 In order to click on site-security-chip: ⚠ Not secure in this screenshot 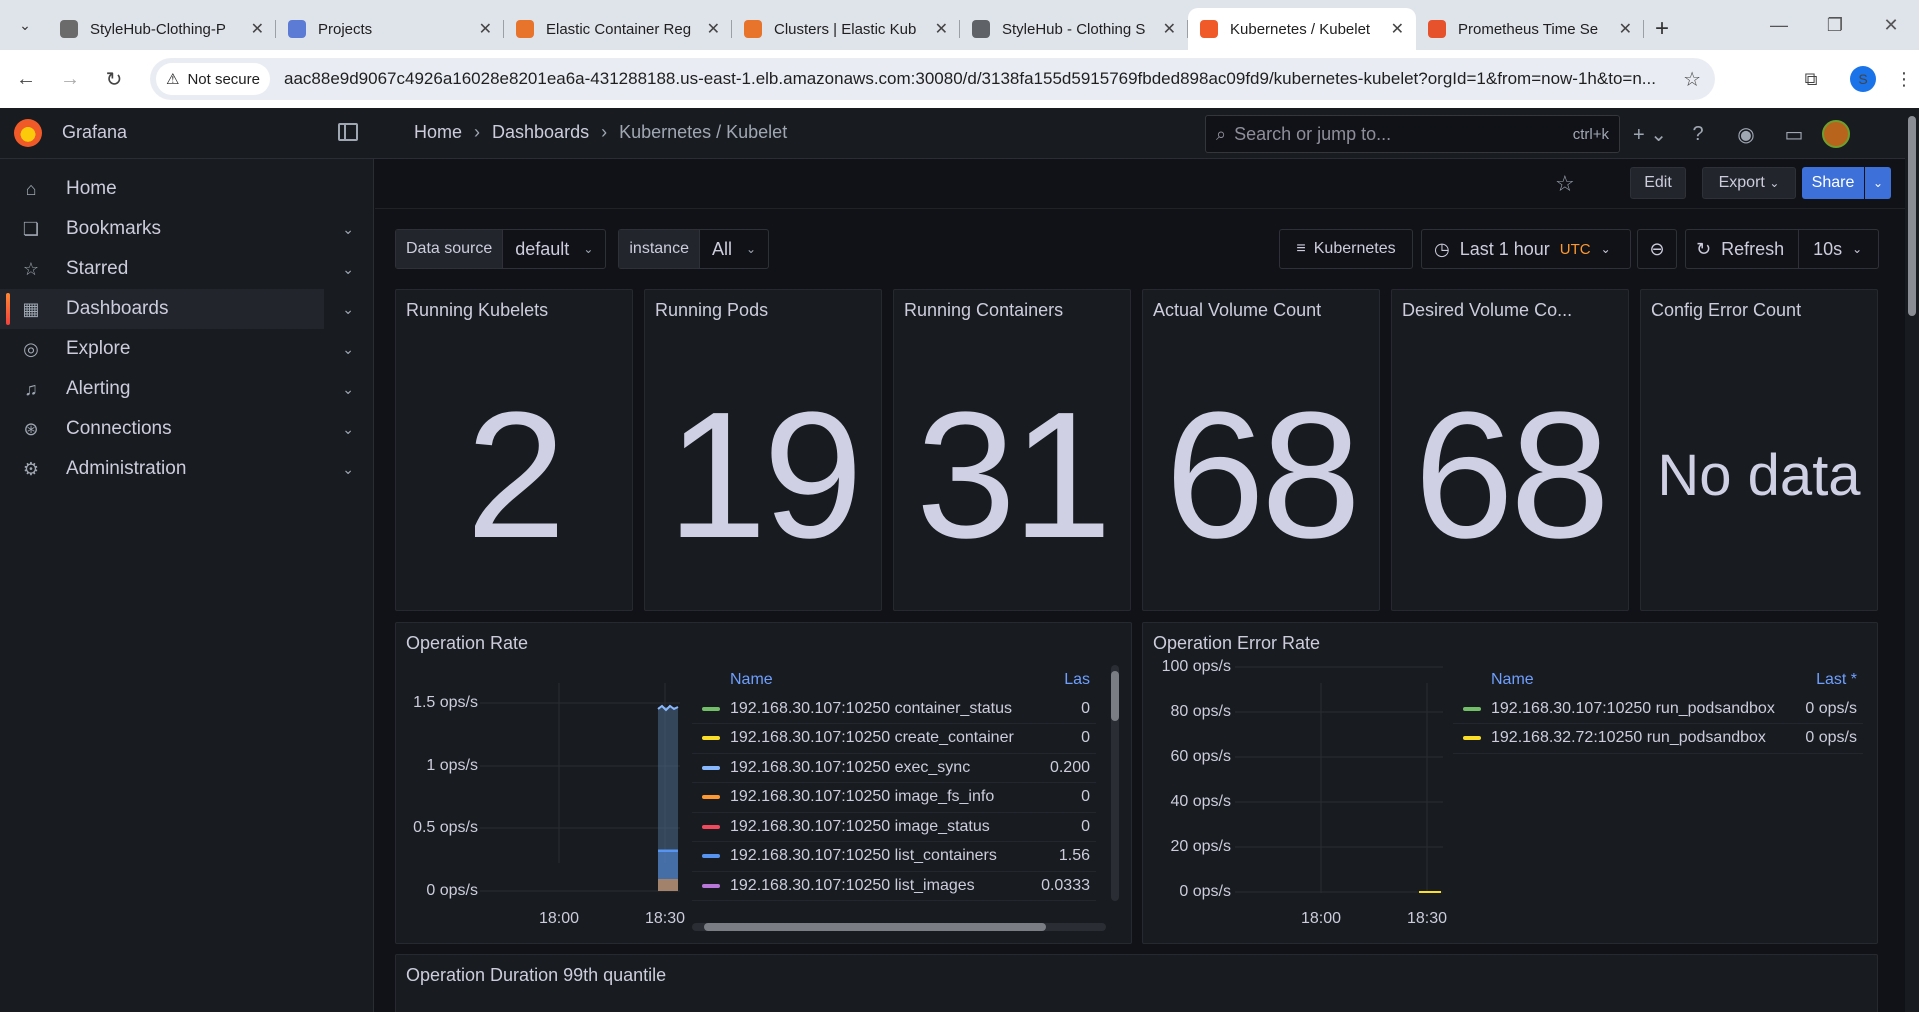, I will do `click(213, 79)`.